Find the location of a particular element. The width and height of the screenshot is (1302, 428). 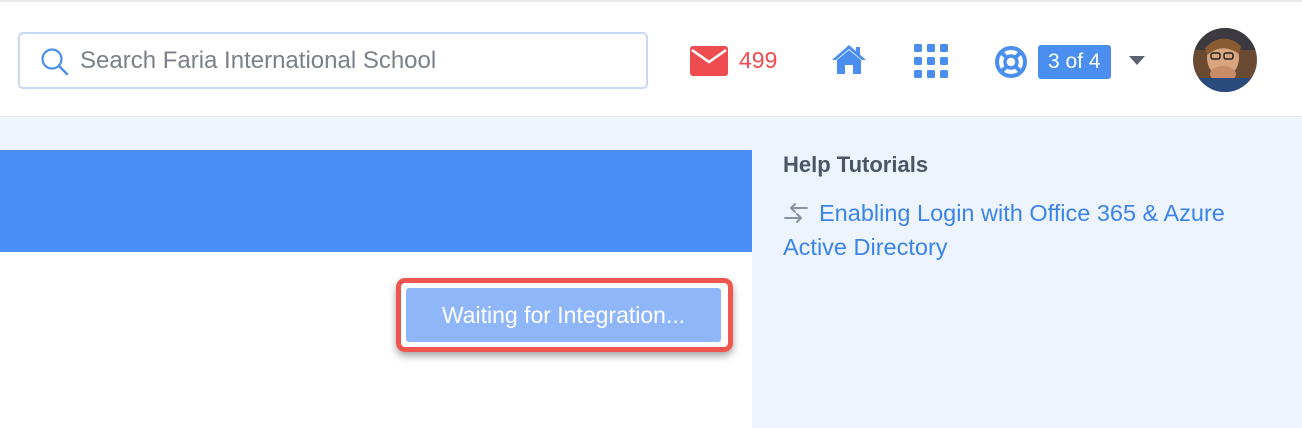

caret-down-icon is located at coordinates (1137, 60).